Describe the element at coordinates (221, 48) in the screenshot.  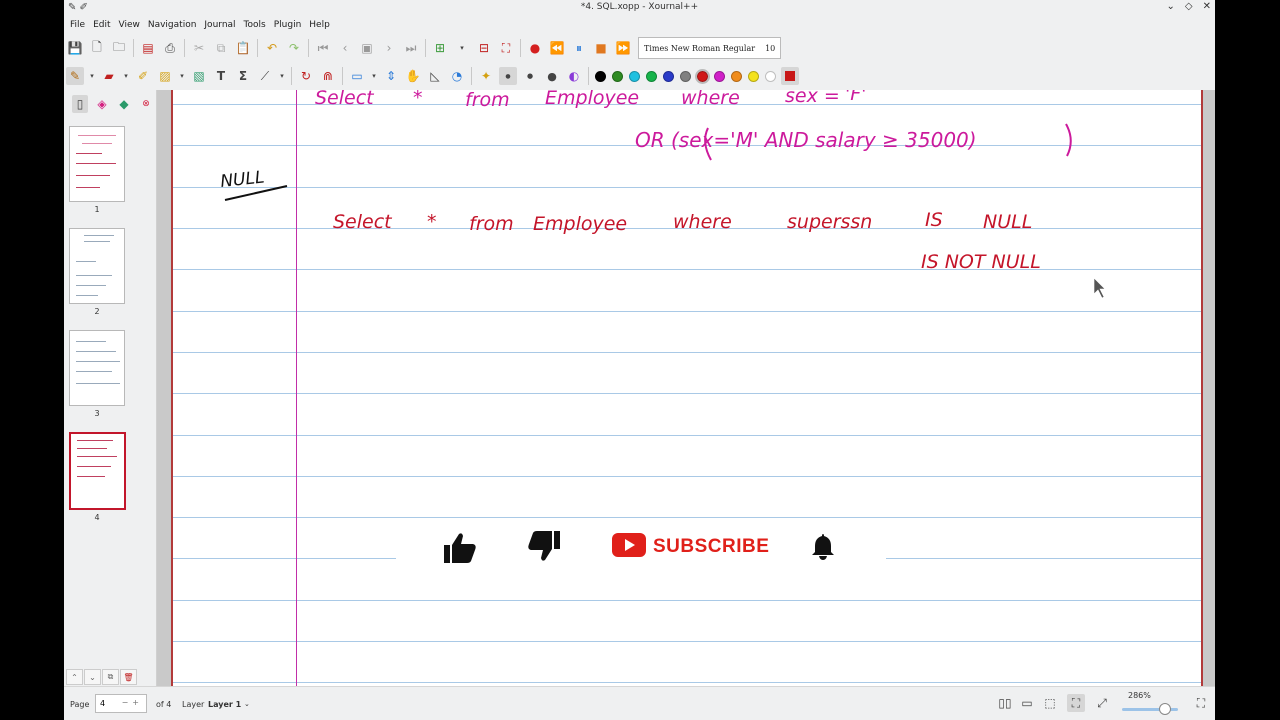
I see `copy-icon: ⧉` at that location.